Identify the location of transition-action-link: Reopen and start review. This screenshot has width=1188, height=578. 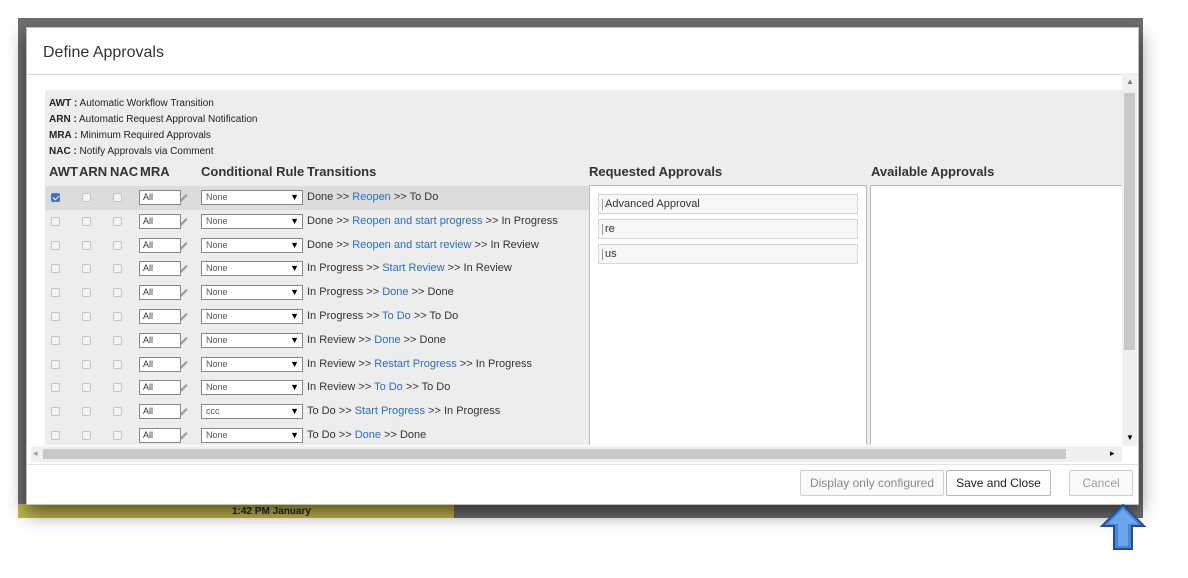
(411, 245).